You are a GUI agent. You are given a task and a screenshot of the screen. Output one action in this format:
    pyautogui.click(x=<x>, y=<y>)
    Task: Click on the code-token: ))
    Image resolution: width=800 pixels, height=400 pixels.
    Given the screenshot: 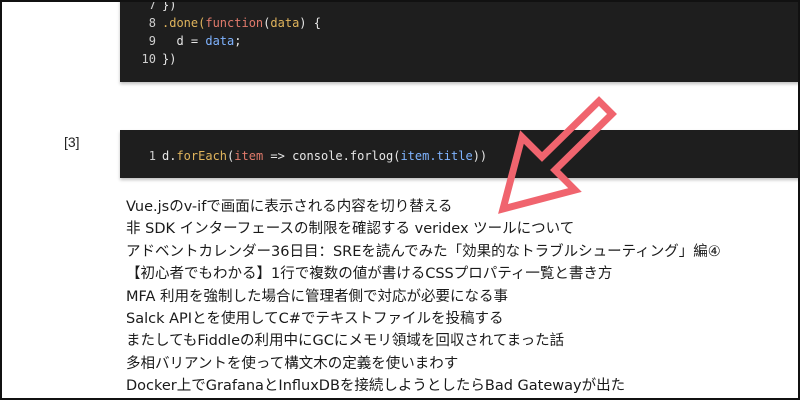 What is the action you would take?
    pyautogui.click(x=480, y=156)
    